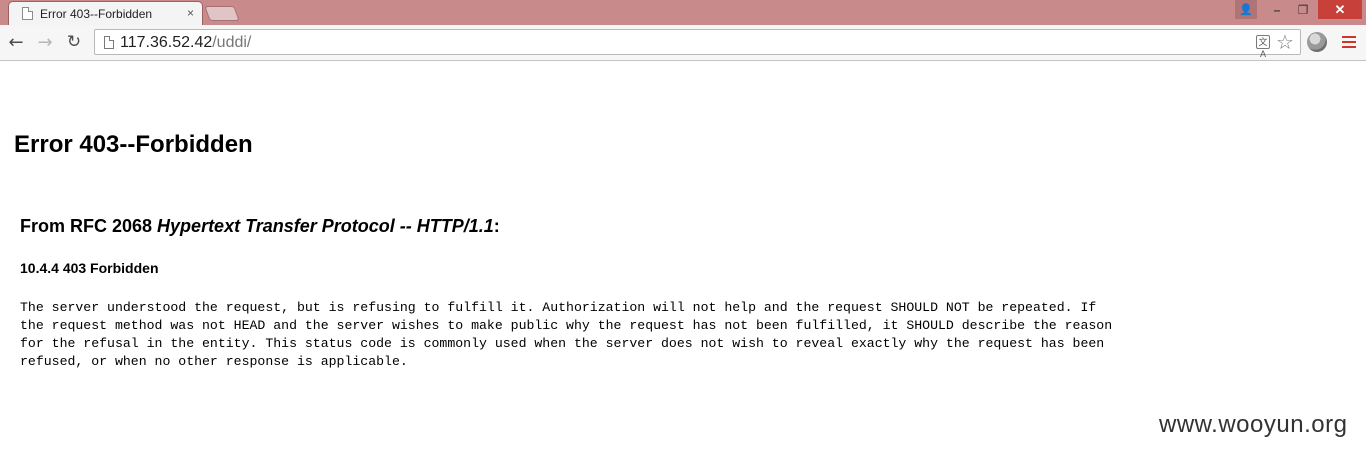 Image resolution: width=1366 pixels, height=456 pixels. I want to click on url-text: 117.36.52.42/uddi/, so click(185, 43).